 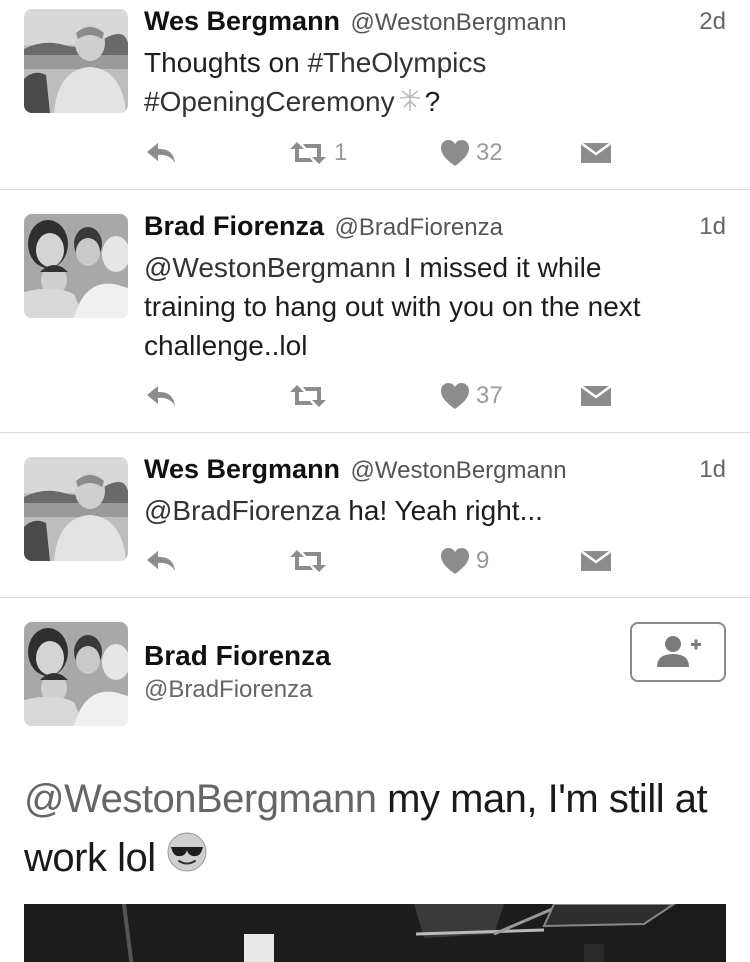 What do you see at coordinates (410, 103) in the screenshot?
I see `fireworks-emoji-icon` at bounding box center [410, 103].